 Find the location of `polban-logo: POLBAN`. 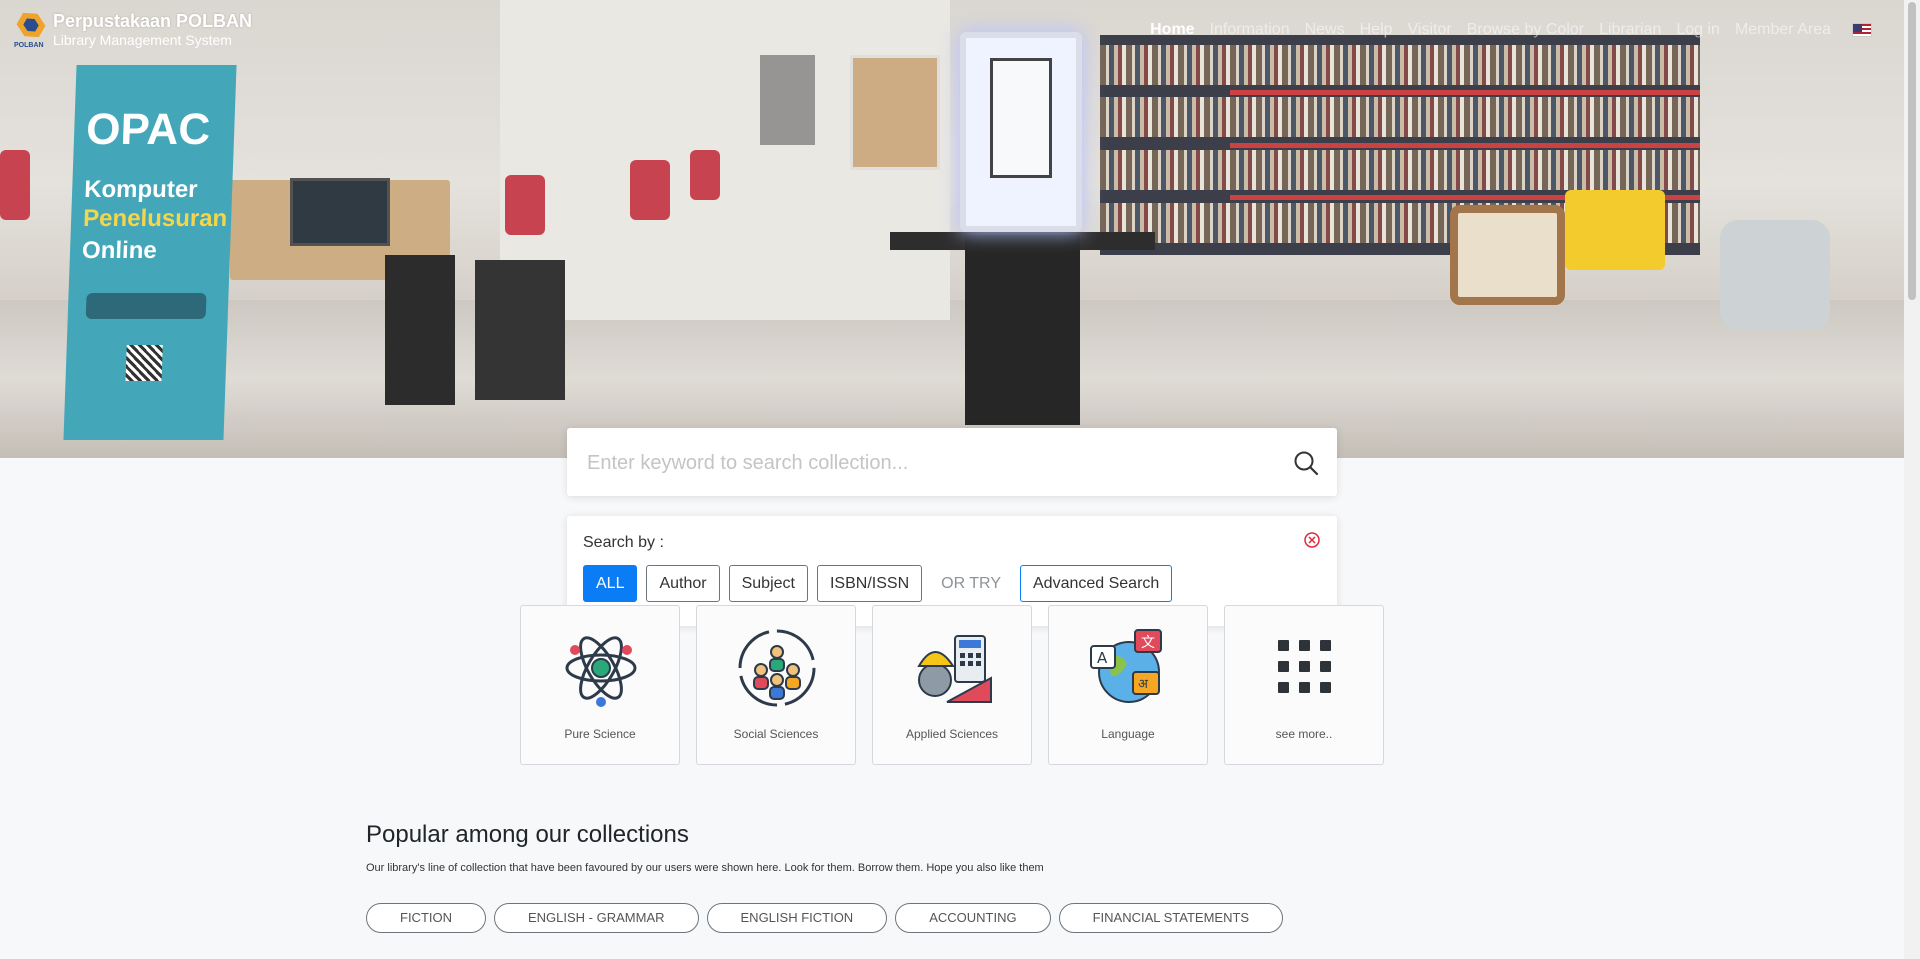

polban-logo: POLBAN is located at coordinates (31, 31).